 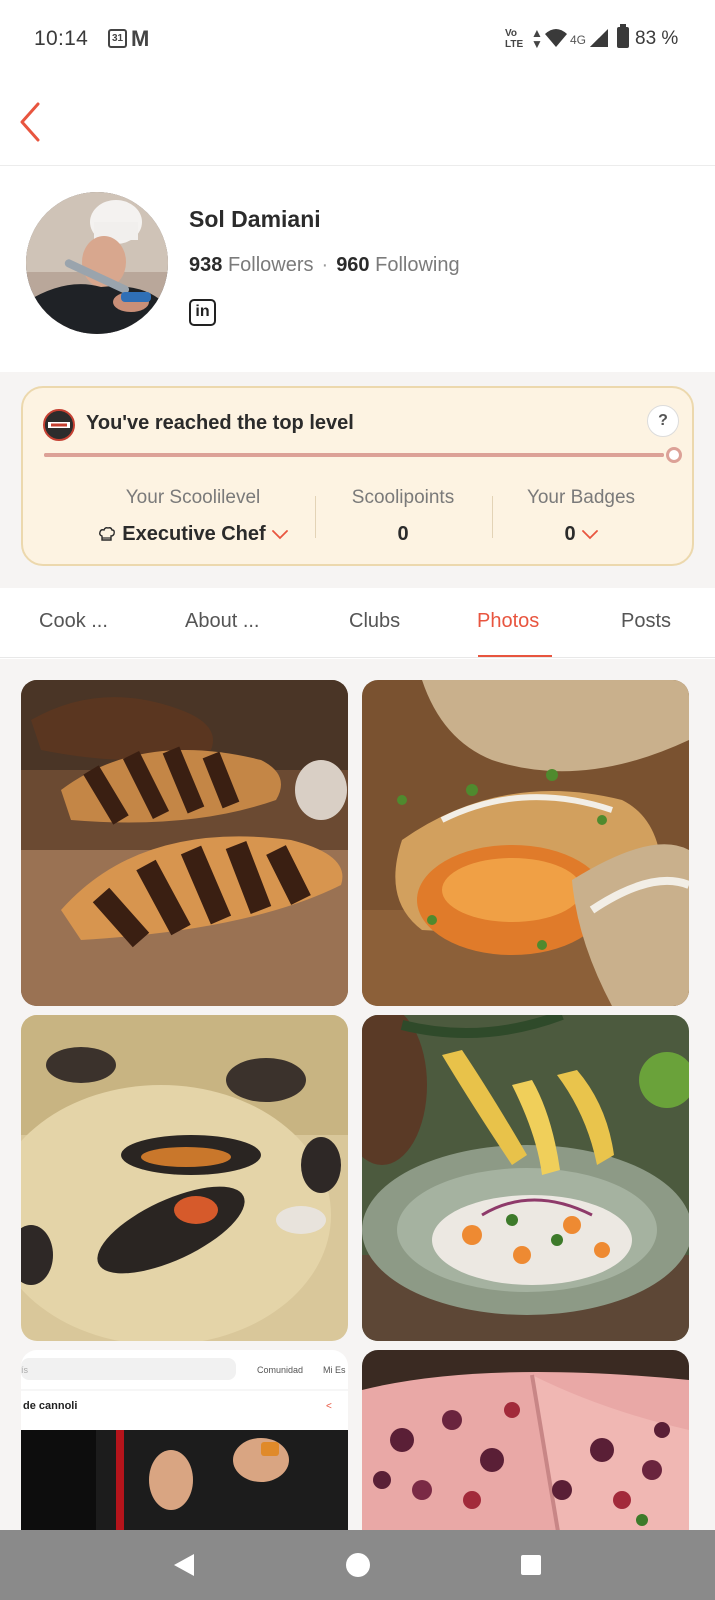 I want to click on wifi-icon, so click(x=556, y=38).